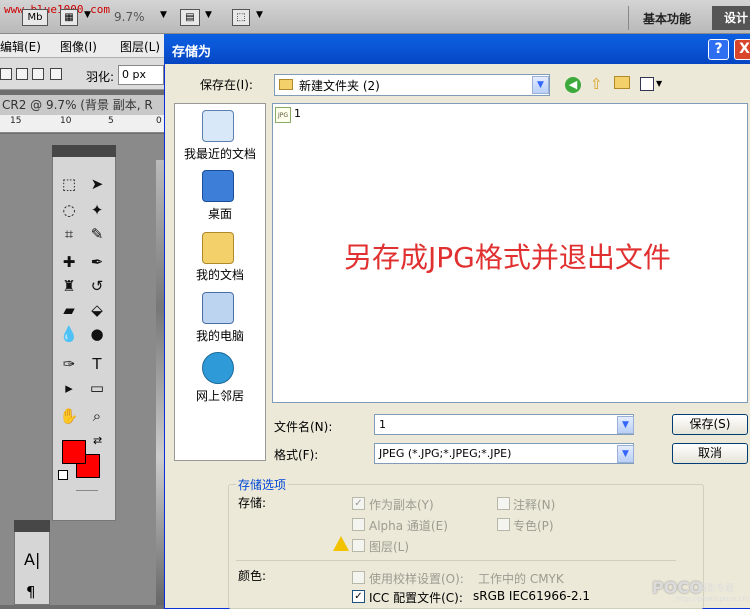 Image resolution: width=750 pixels, height=609 pixels. What do you see at coordinates (69, 210) in the screenshot?
I see `lasso-tool-icon: ◌` at bounding box center [69, 210].